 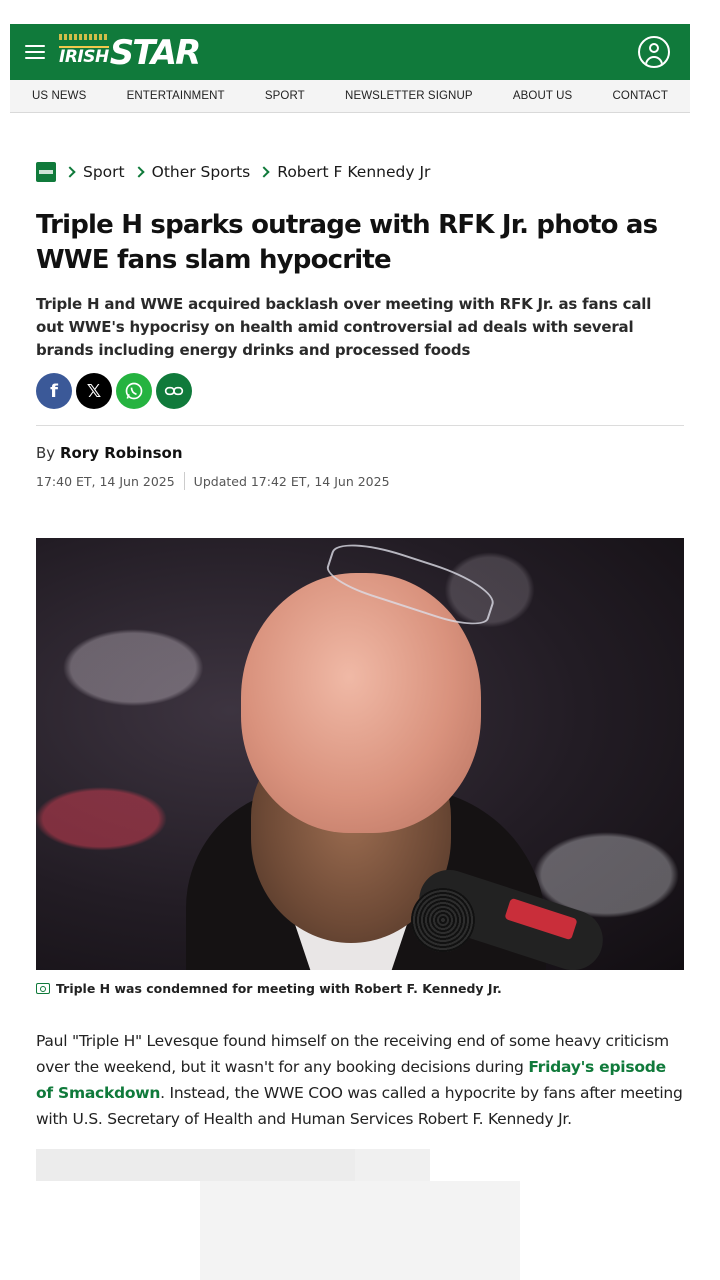 I want to click on breadcrumb: Sport Other Sports Robert F Kennedy Jr, so click(x=233, y=172).